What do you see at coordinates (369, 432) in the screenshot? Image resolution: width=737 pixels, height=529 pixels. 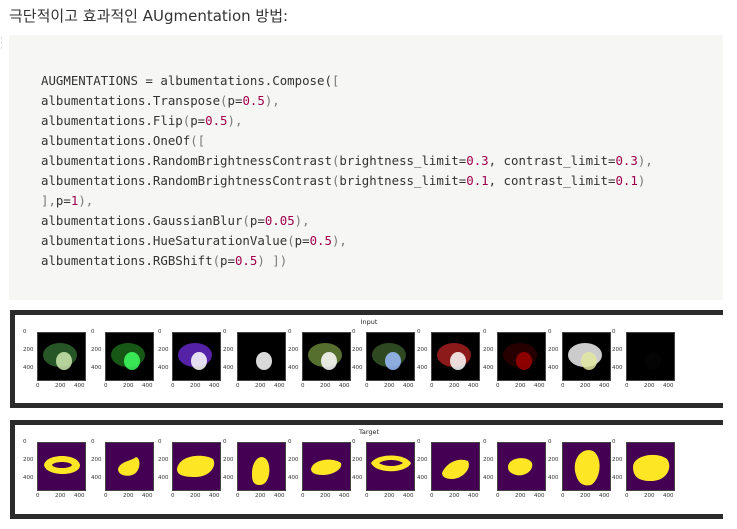 I see `target-figure-title: Target` at bounding box center [369, 432].